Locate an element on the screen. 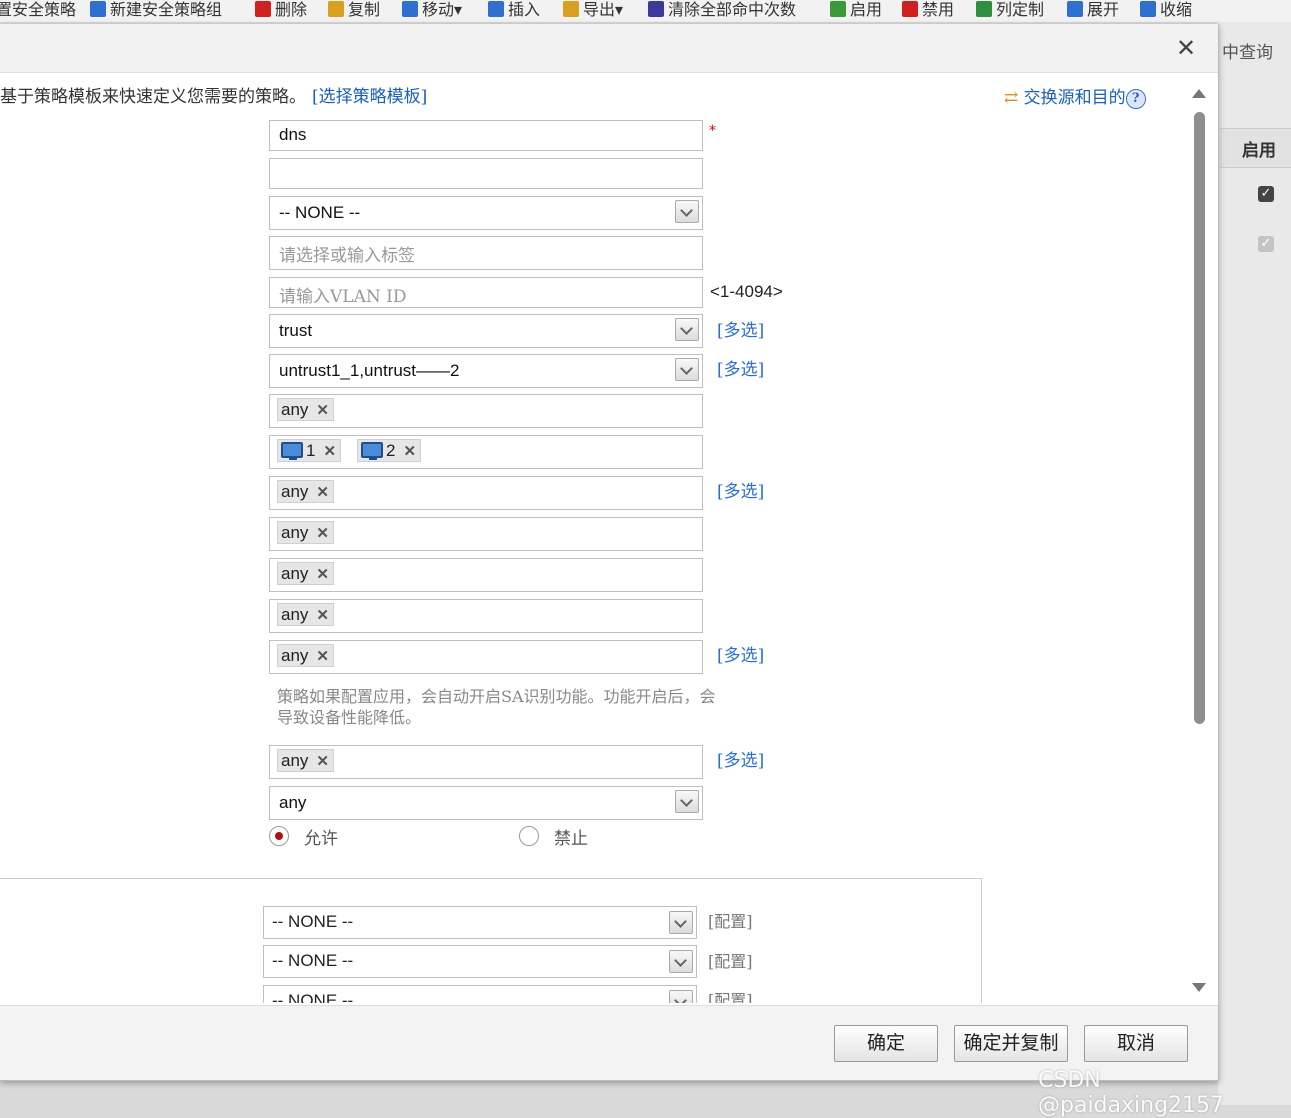  cancel-button: 取消 is located at coordinates (1136, 1043).